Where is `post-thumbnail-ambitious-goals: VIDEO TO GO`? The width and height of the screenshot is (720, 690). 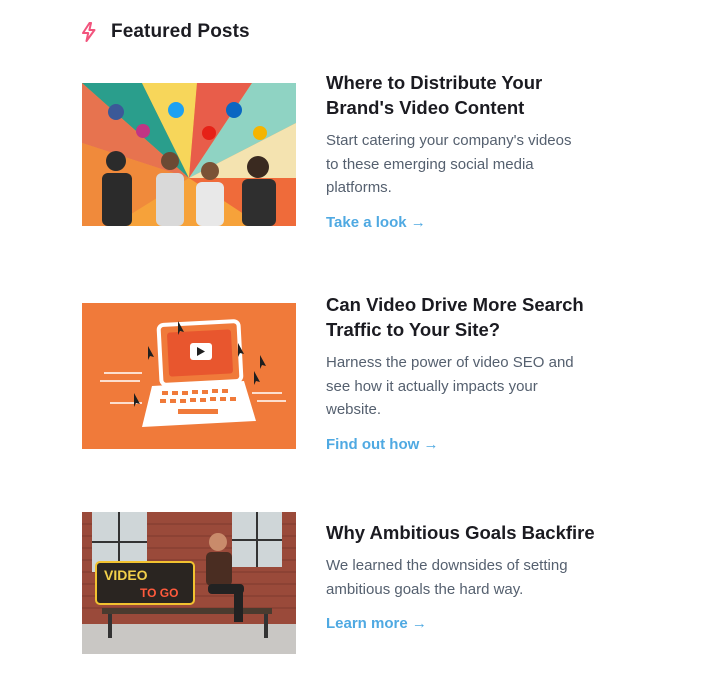 post-thumbnail-ambitious-goals: VIDEO TO GO is located at coordinates (189, 583).